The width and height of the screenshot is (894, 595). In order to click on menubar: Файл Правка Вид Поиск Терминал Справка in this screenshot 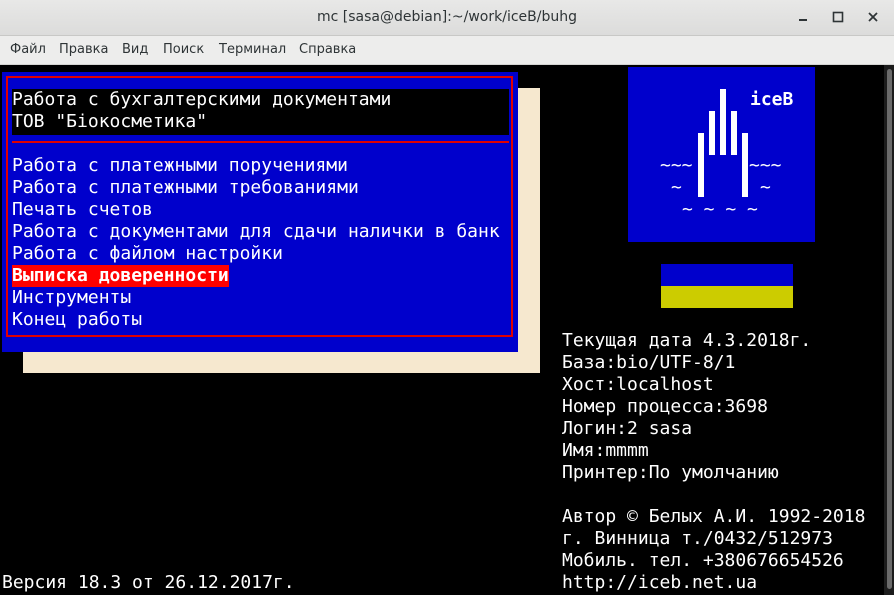, I will do `click(447, 50)`.